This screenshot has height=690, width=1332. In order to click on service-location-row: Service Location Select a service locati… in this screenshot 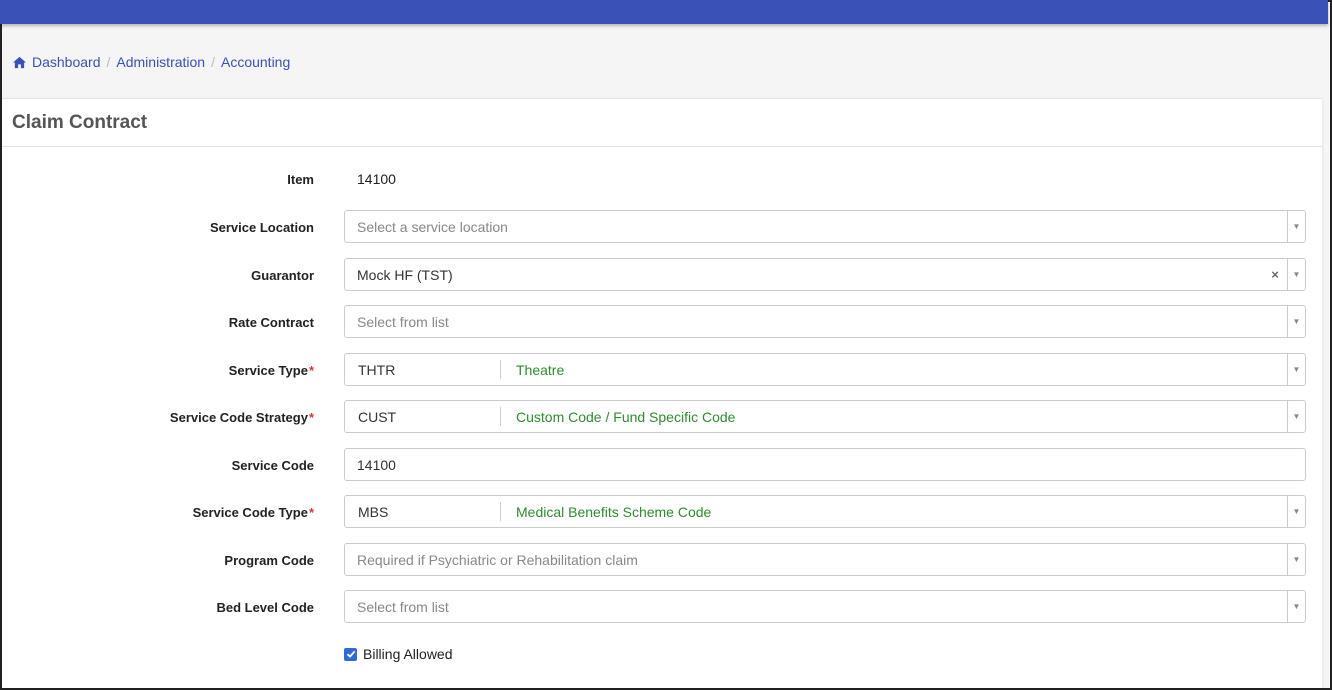, I will do `click(662, 227)`.